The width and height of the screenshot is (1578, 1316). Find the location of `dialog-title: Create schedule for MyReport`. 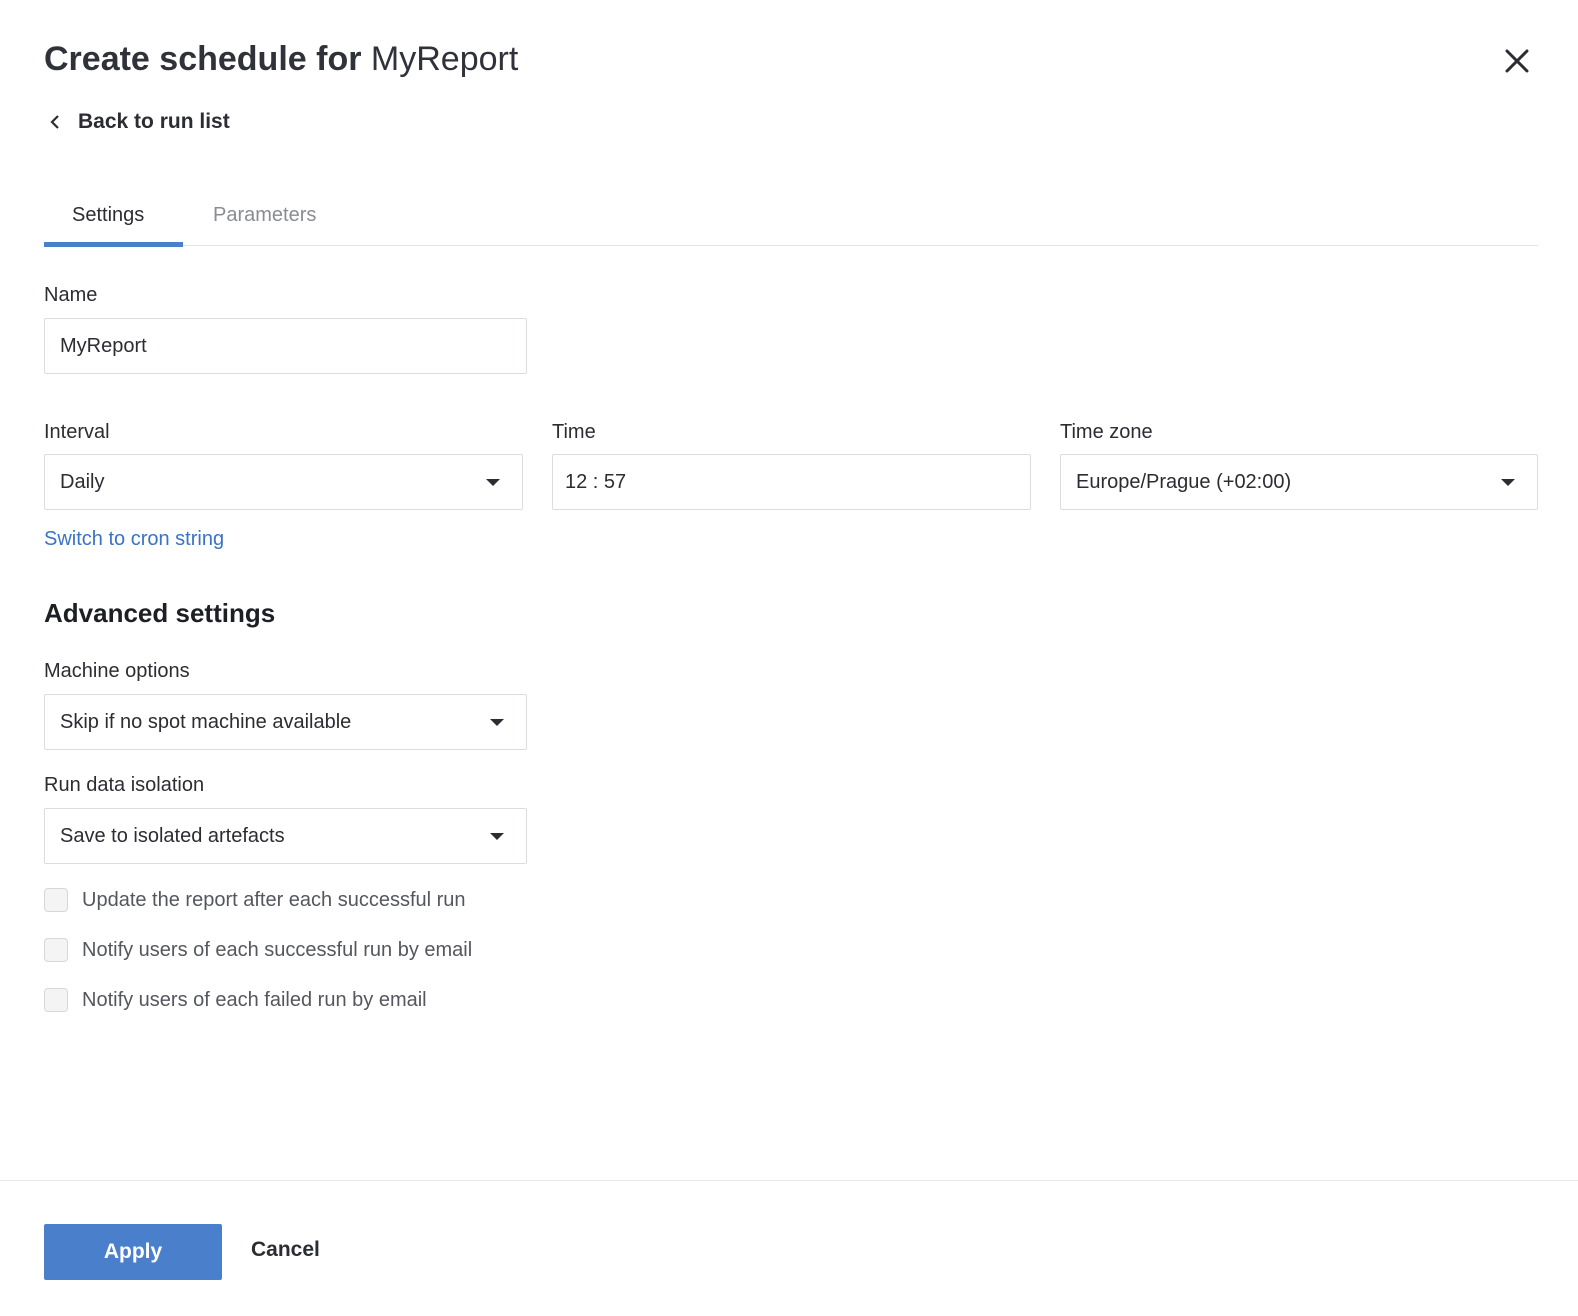

dialog-title: Create schedule for MyReport is located at coordinates (281, 59).